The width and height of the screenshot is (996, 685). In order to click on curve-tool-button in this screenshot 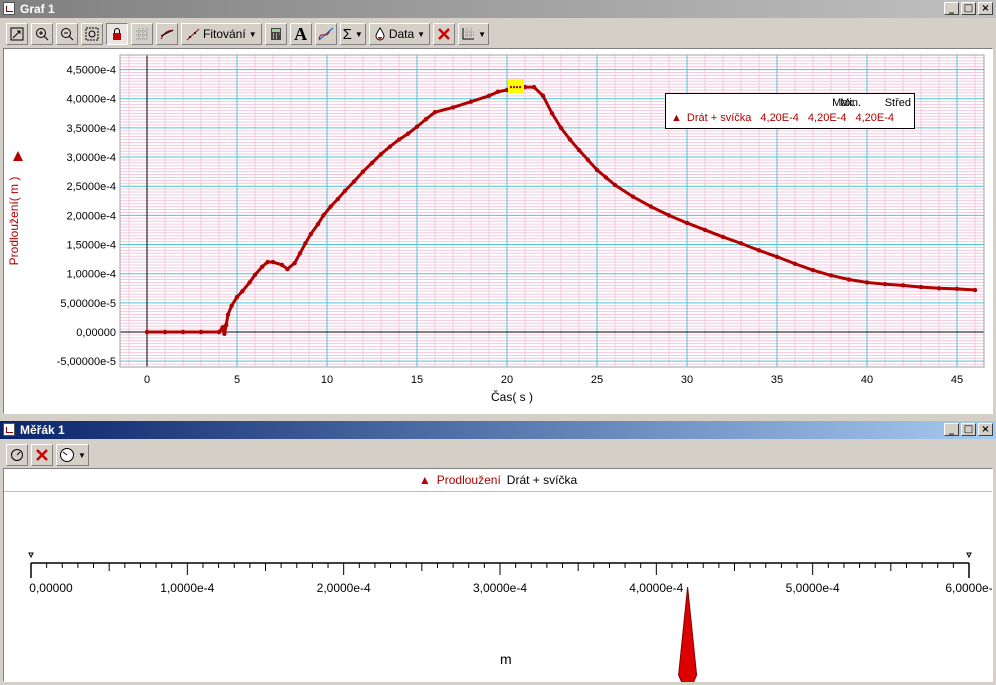, I will do `click(325, 34)`.